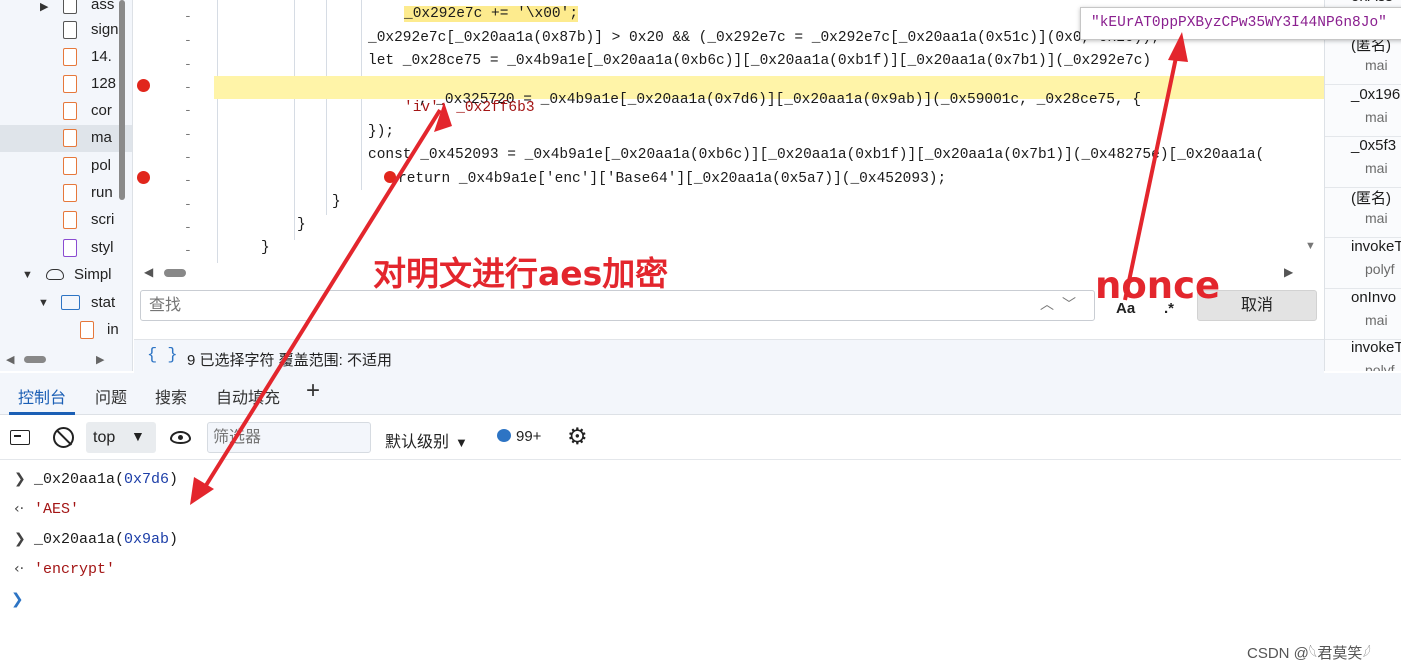 The width and height of the screenshot is (1401, 666). Describe the element at coordinates (66, 360) in the screenshot. I see `tree-horizontal-scrollbar: ◀ ▶` at that location.